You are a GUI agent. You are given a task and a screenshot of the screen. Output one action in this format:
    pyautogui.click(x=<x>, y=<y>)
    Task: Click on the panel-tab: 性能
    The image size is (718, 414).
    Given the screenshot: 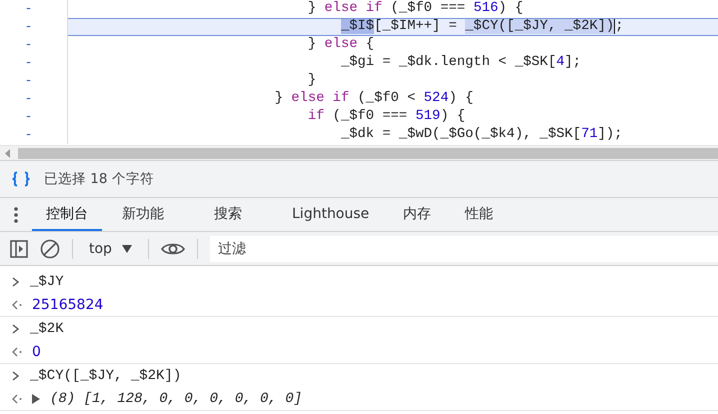 What is the action you would take?
    pyautogui.click(x=479, y=214)
    